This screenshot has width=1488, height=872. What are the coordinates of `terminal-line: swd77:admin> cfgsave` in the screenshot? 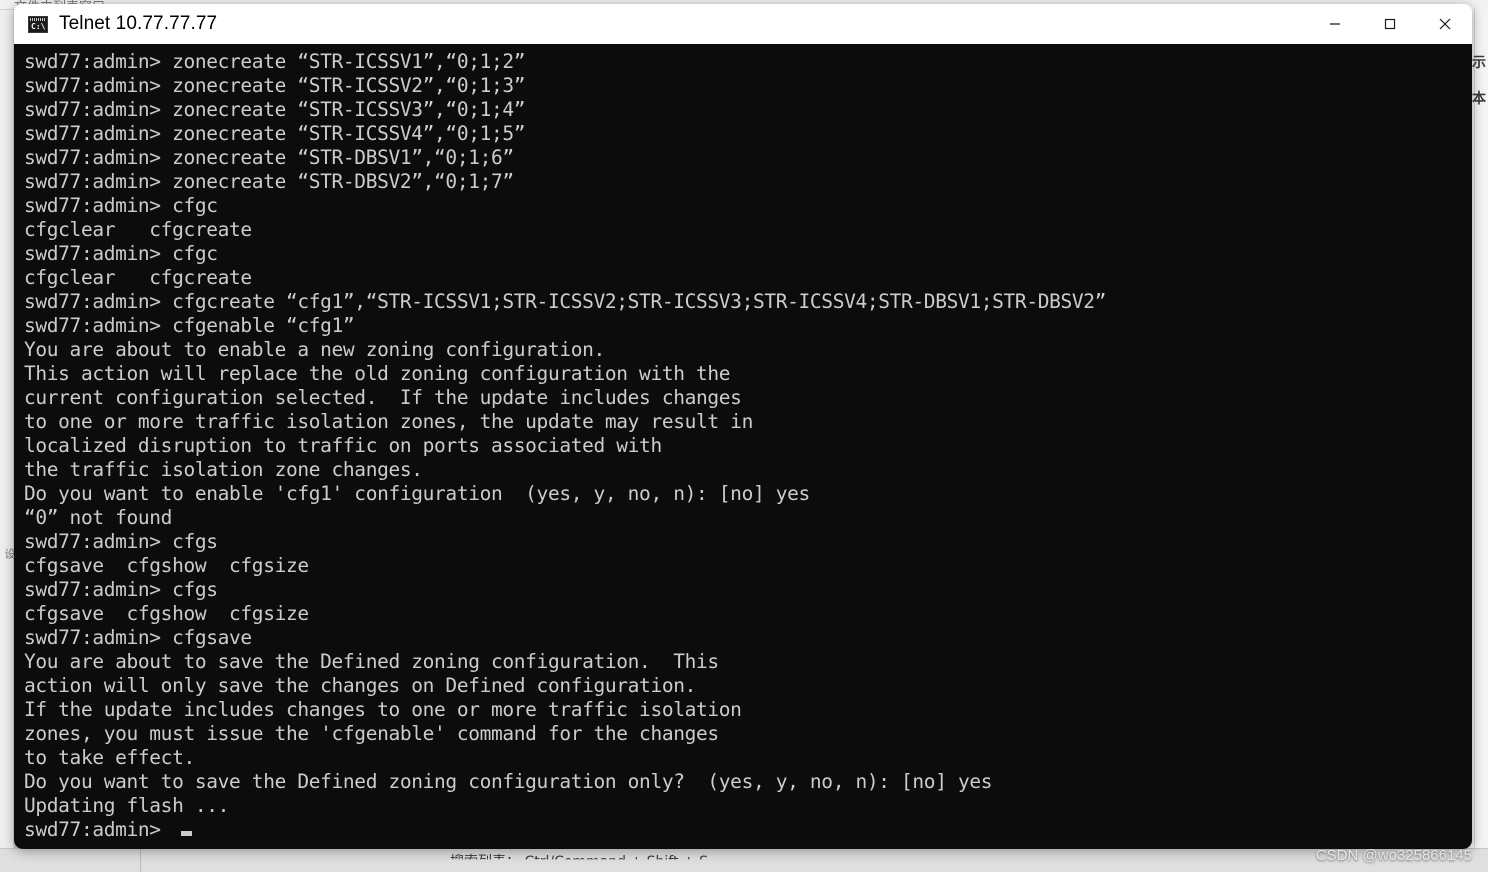 It's located at (138, 637).